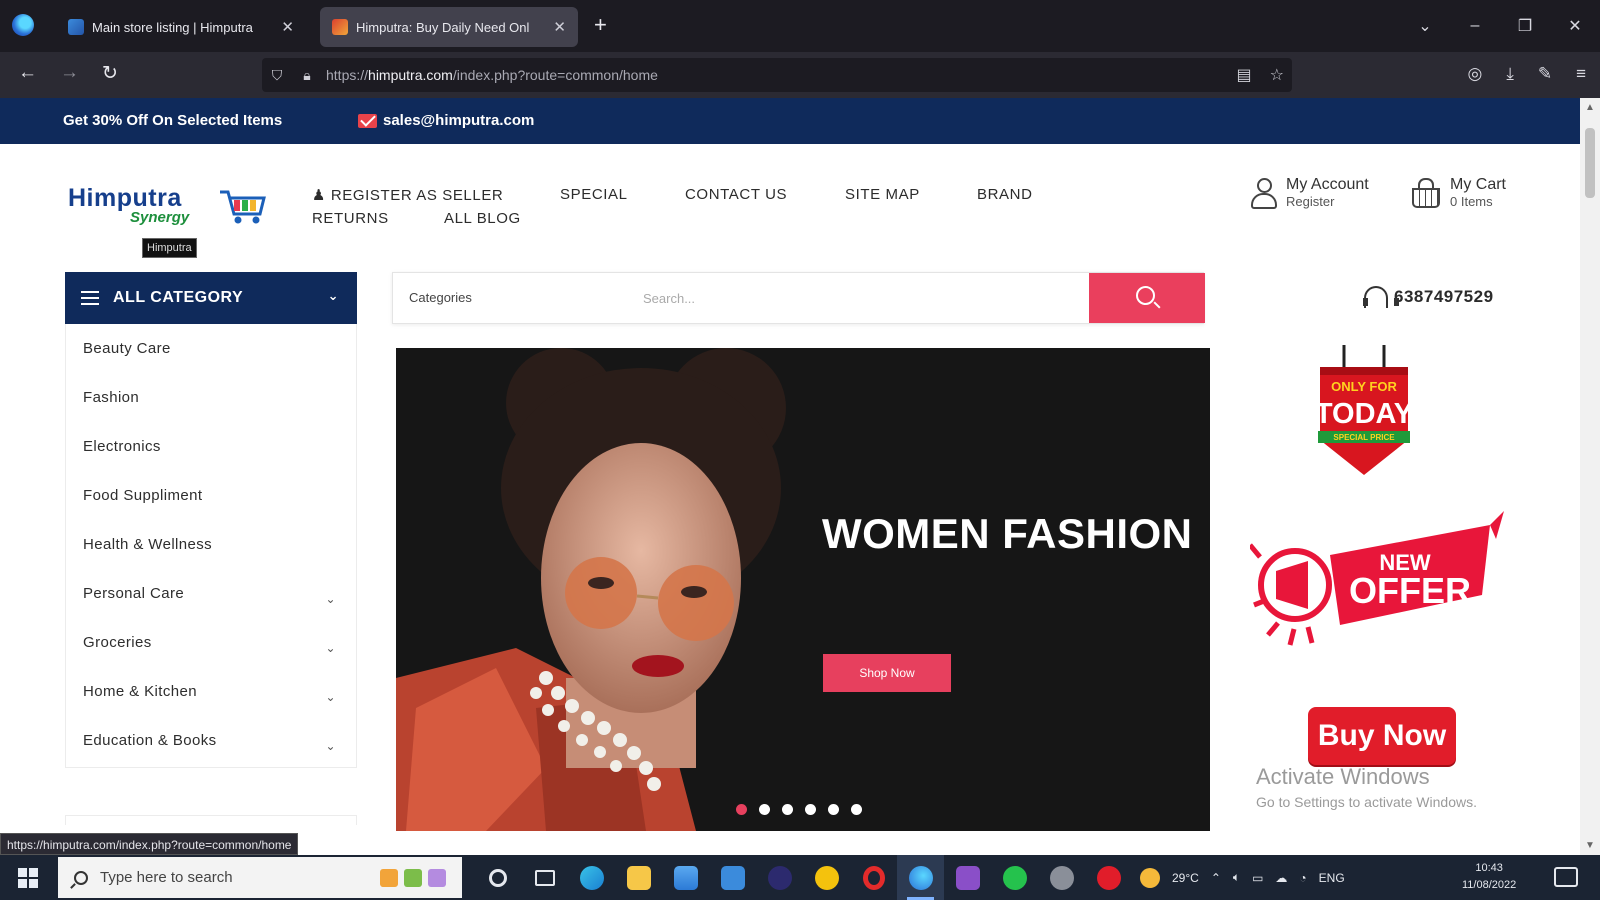 This screenshot has height=900, width=1600. What do you see at coordinates (211, 544) in the screenshot?
I see `category-item: Health & Wellness` at bounding box center [211, 544].